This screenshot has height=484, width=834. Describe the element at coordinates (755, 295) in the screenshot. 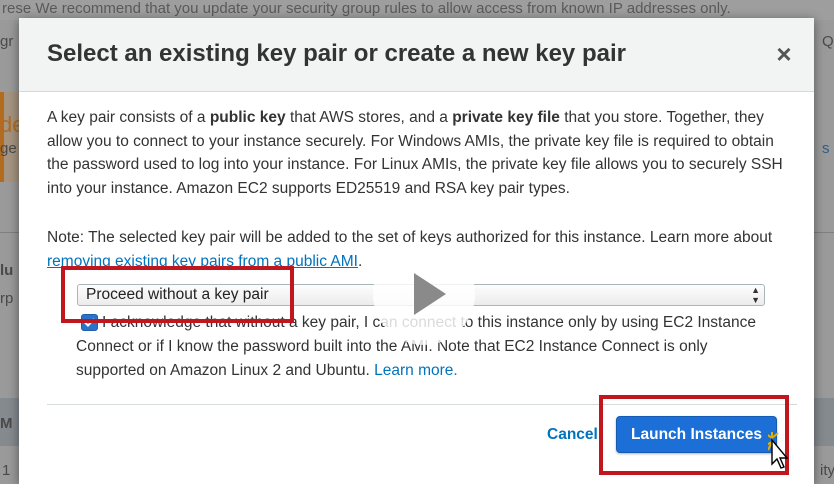

I see `select-arrows-icon: ▲ ▼` at that location.